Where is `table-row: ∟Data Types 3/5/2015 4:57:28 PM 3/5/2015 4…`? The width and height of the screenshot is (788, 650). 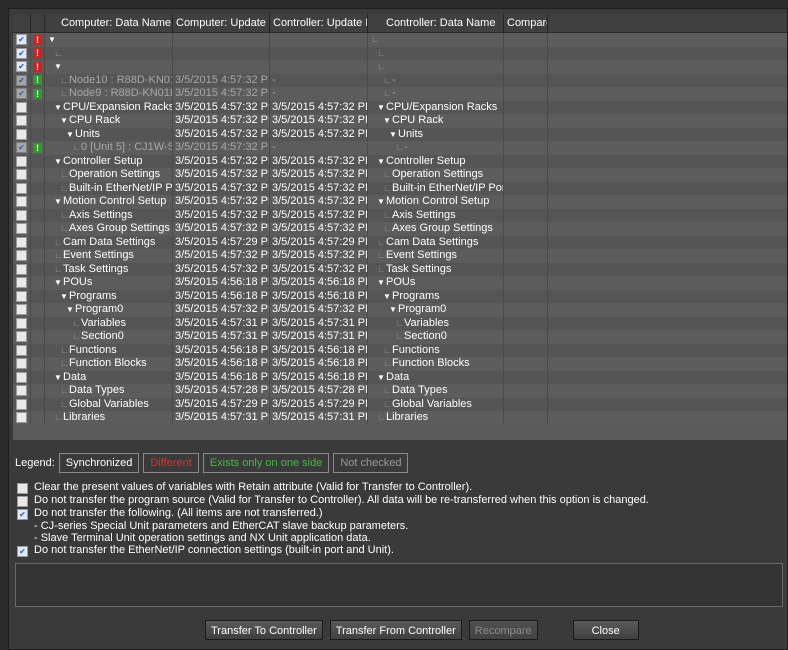
table-row: ∟Data Types 3/5/2015 4:57:28 PM 3/5/2015 4… is located at coordinates (400, 391).